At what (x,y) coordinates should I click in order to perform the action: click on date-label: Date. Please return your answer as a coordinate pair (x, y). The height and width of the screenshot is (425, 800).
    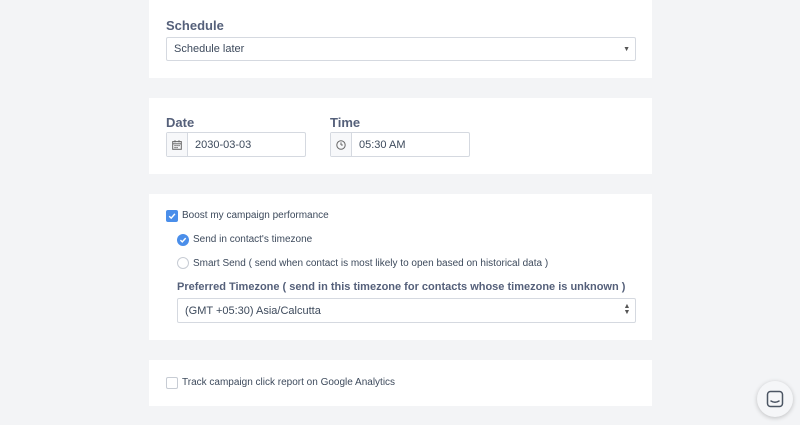
    Looking at the image, I should click on (180, 122).